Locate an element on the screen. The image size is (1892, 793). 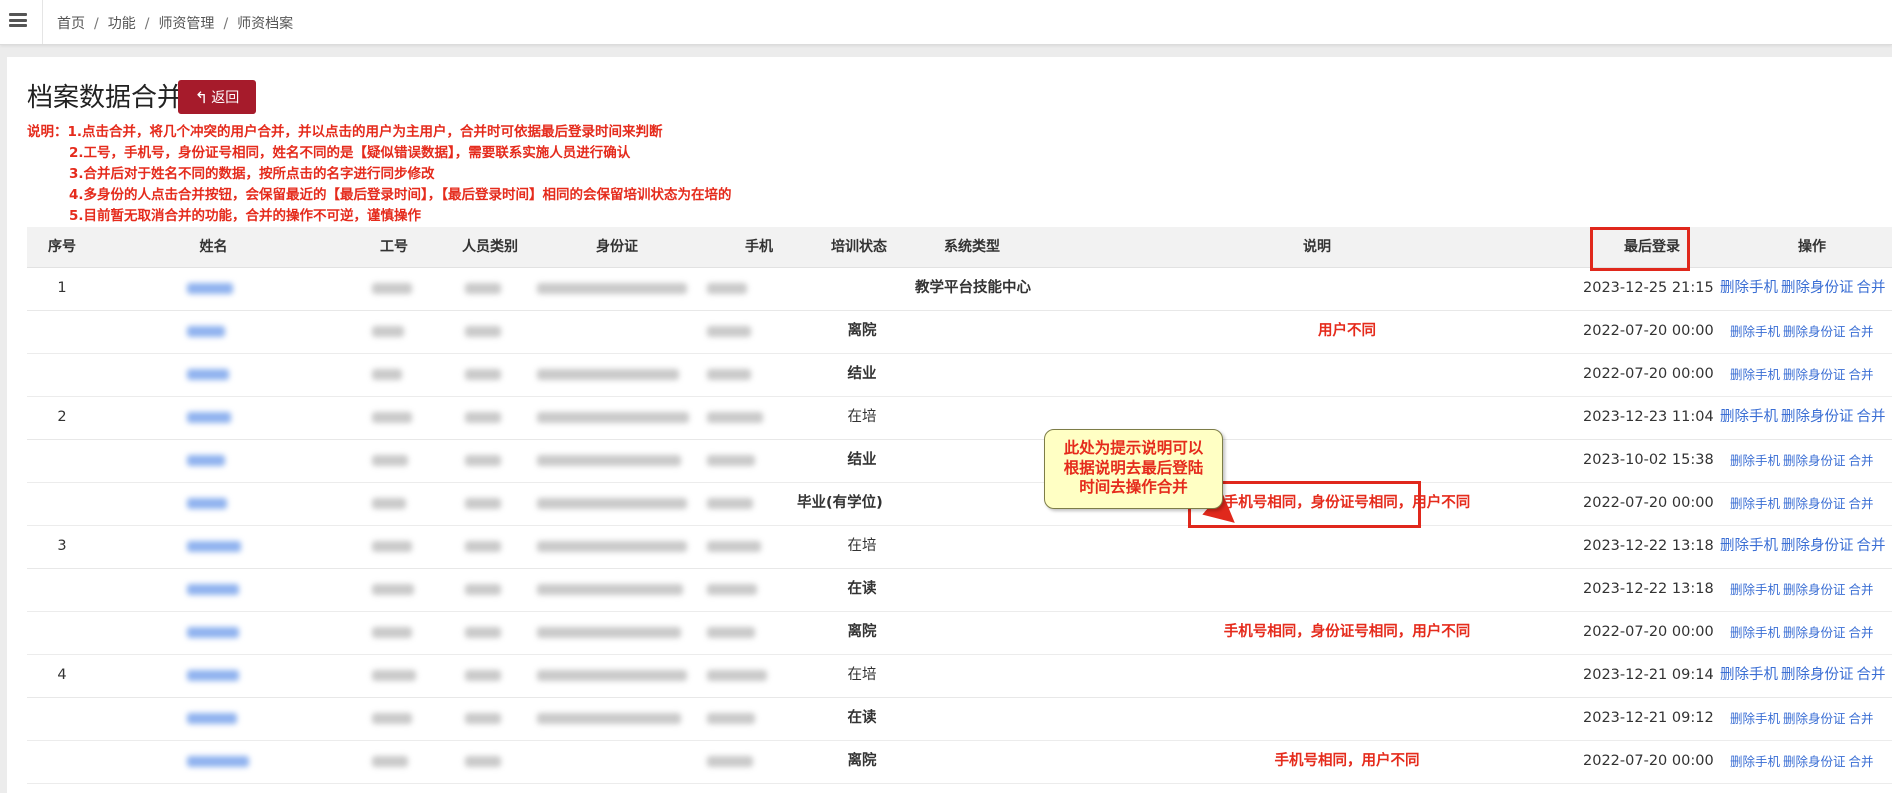
row-last-login: 2023-12-22 13:18 is located at coordinates (1648, 546).